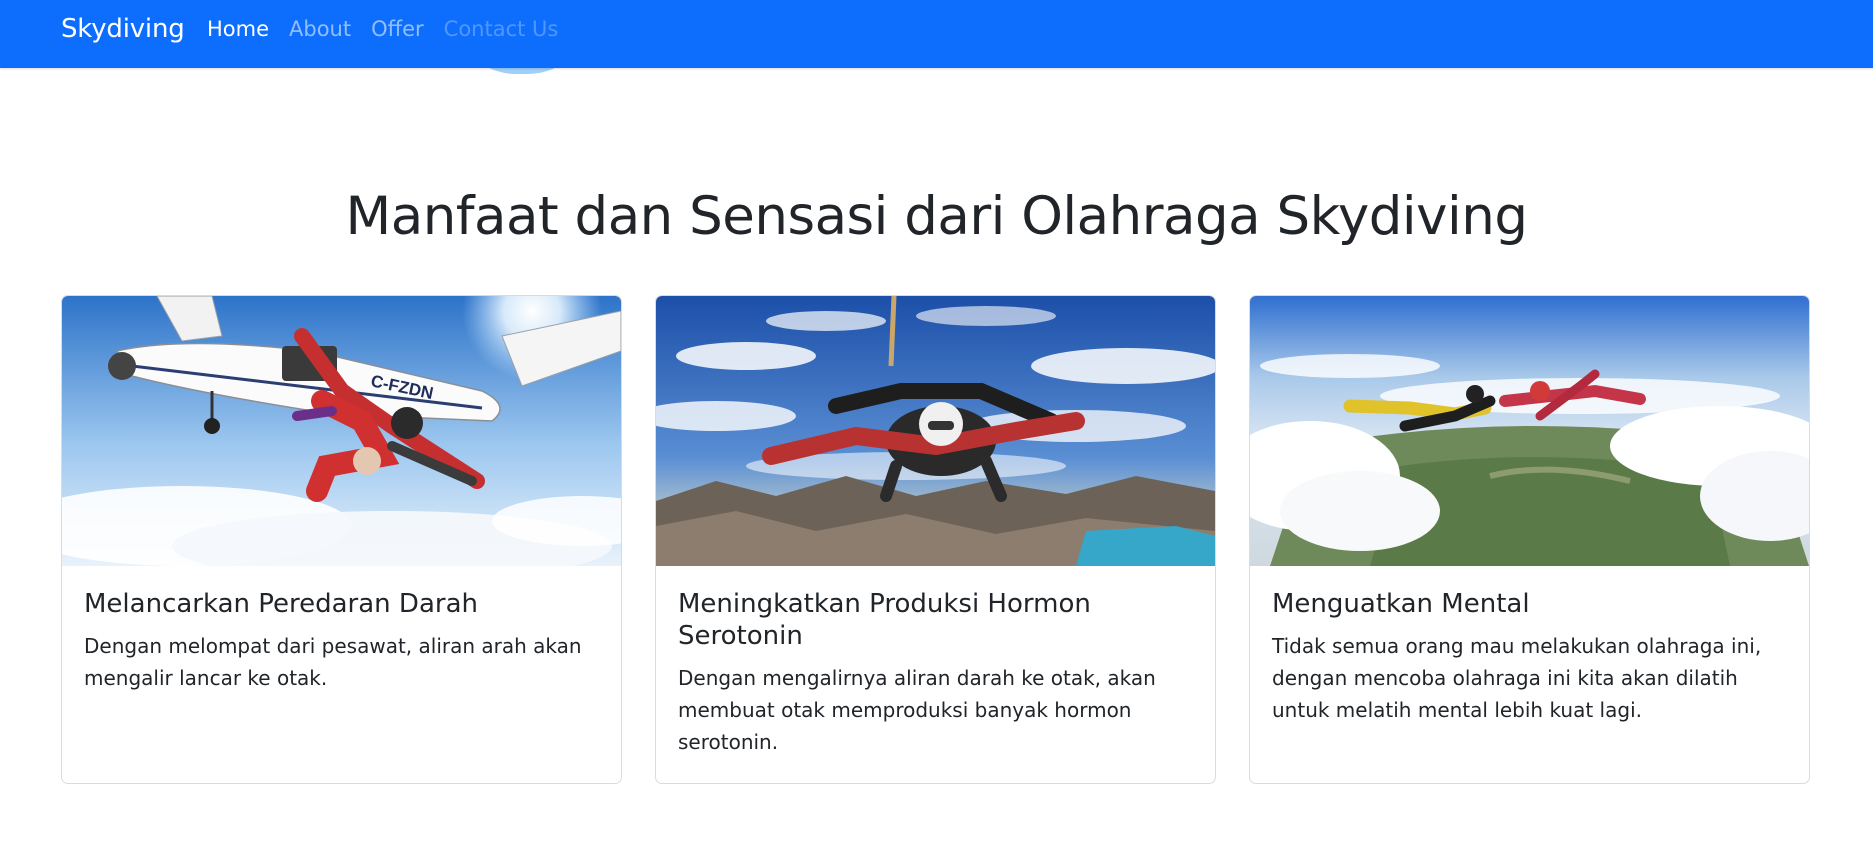 The width and height of the screenshot is (1873, 849). I want to click on nav-link-about: About, so click(320, 29).